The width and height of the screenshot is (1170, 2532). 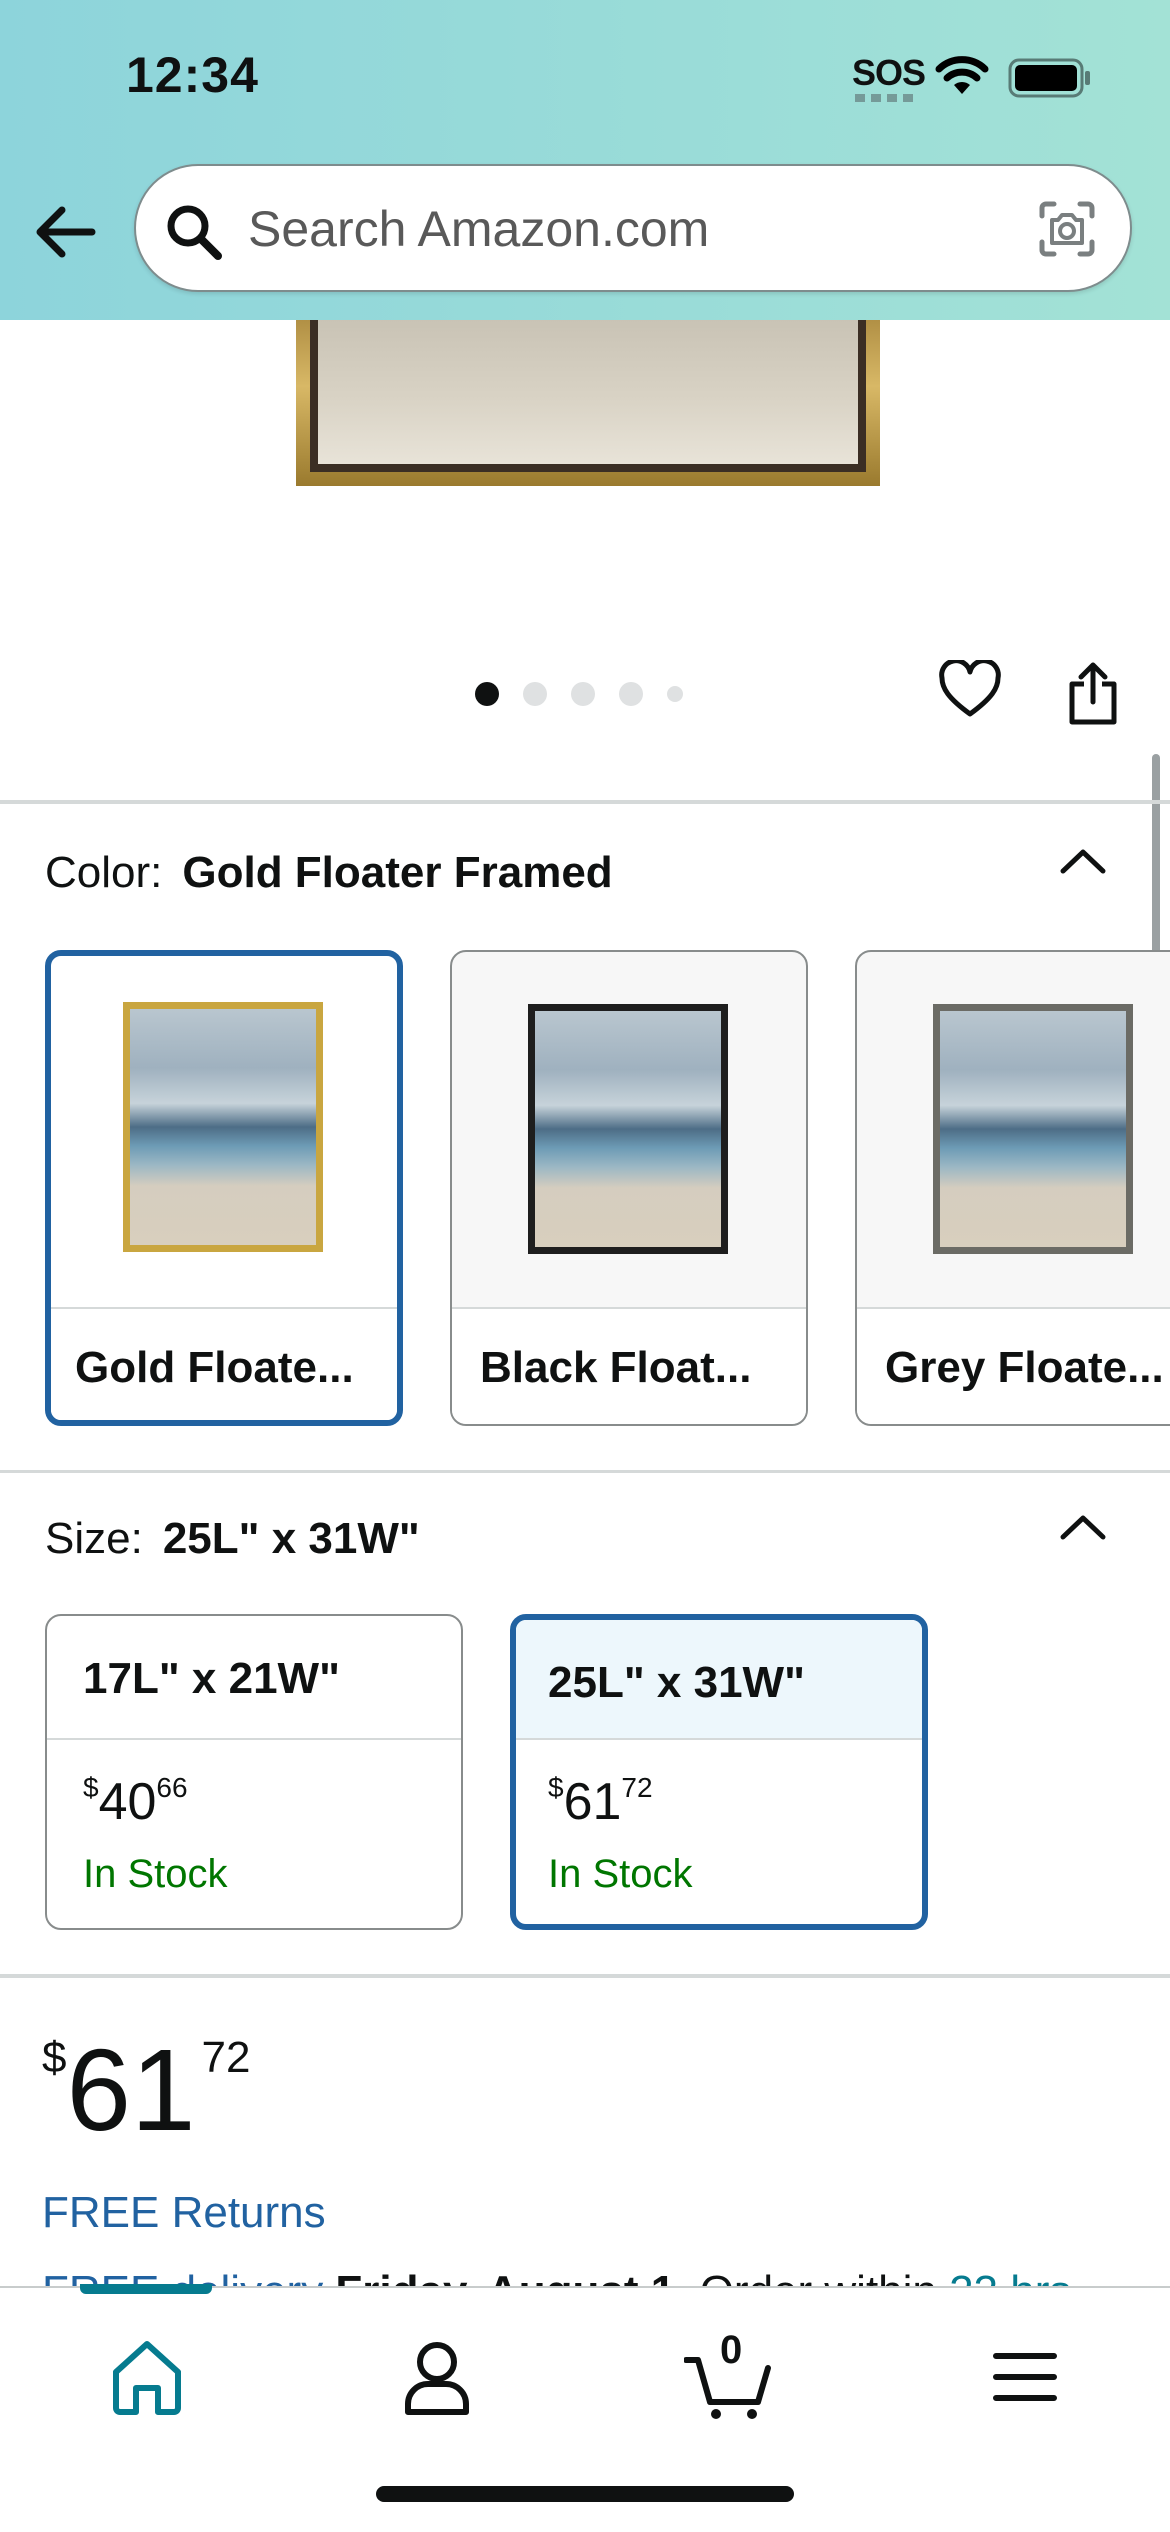 I want to click on product-image, so click(x=588, y=403).